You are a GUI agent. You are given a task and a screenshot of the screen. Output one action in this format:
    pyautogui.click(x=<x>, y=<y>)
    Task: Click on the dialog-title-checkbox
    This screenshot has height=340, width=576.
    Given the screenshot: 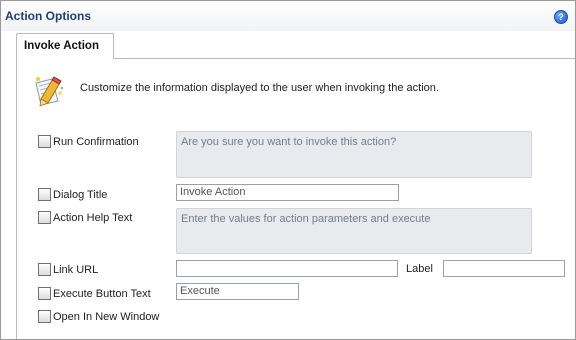 What is the action you would take?
    pyautogui.click(x=44, y=194)
    